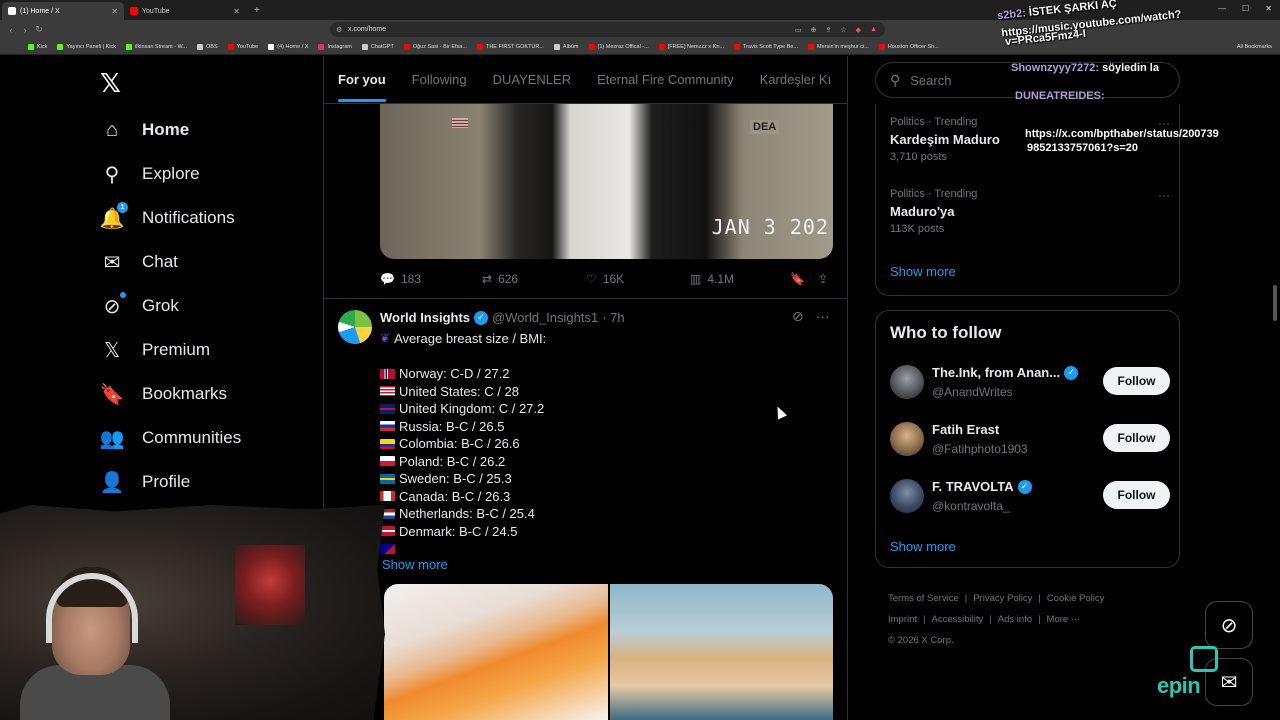  What do you see at coordinates (171, 173) in the screenshot?
I see `nav-item-label: Explore` at bounding box center [171, 173].